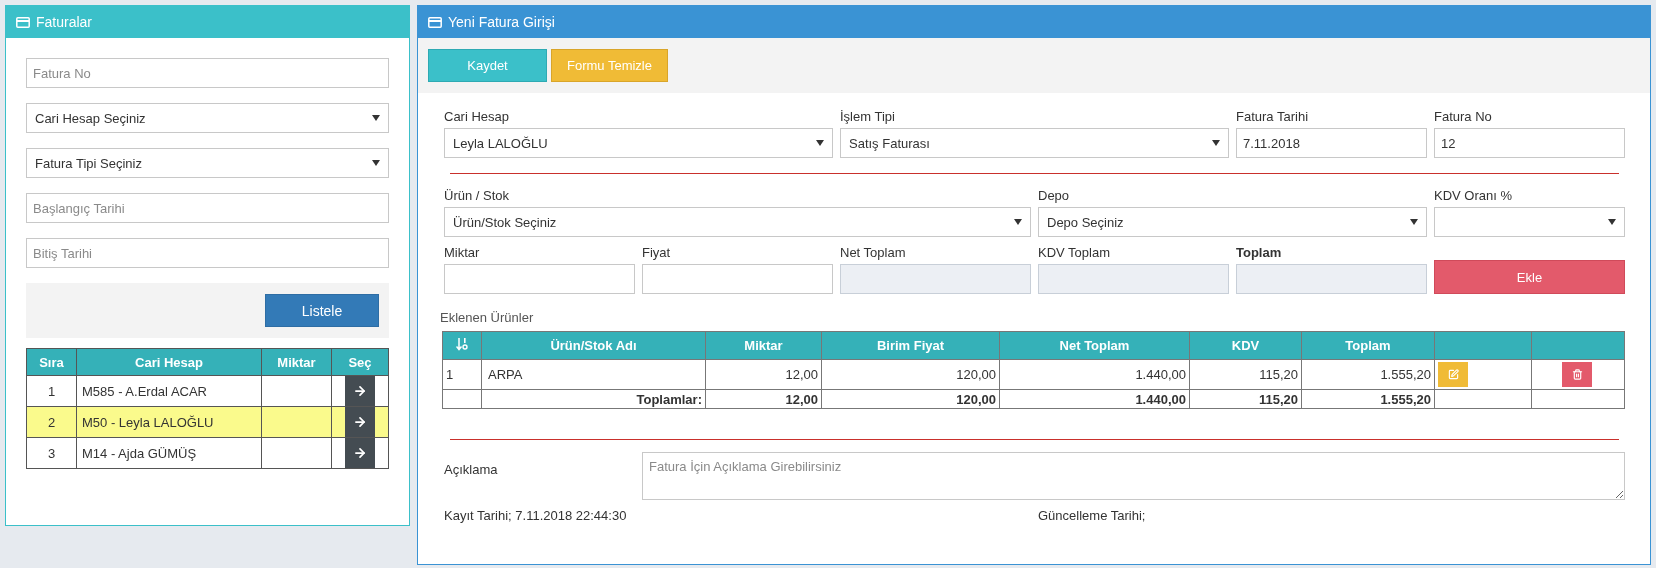  What do you see at coordinates (51, 422) in the screenshot?
I see `table-cell: 2` at bounding box center [51, 422].